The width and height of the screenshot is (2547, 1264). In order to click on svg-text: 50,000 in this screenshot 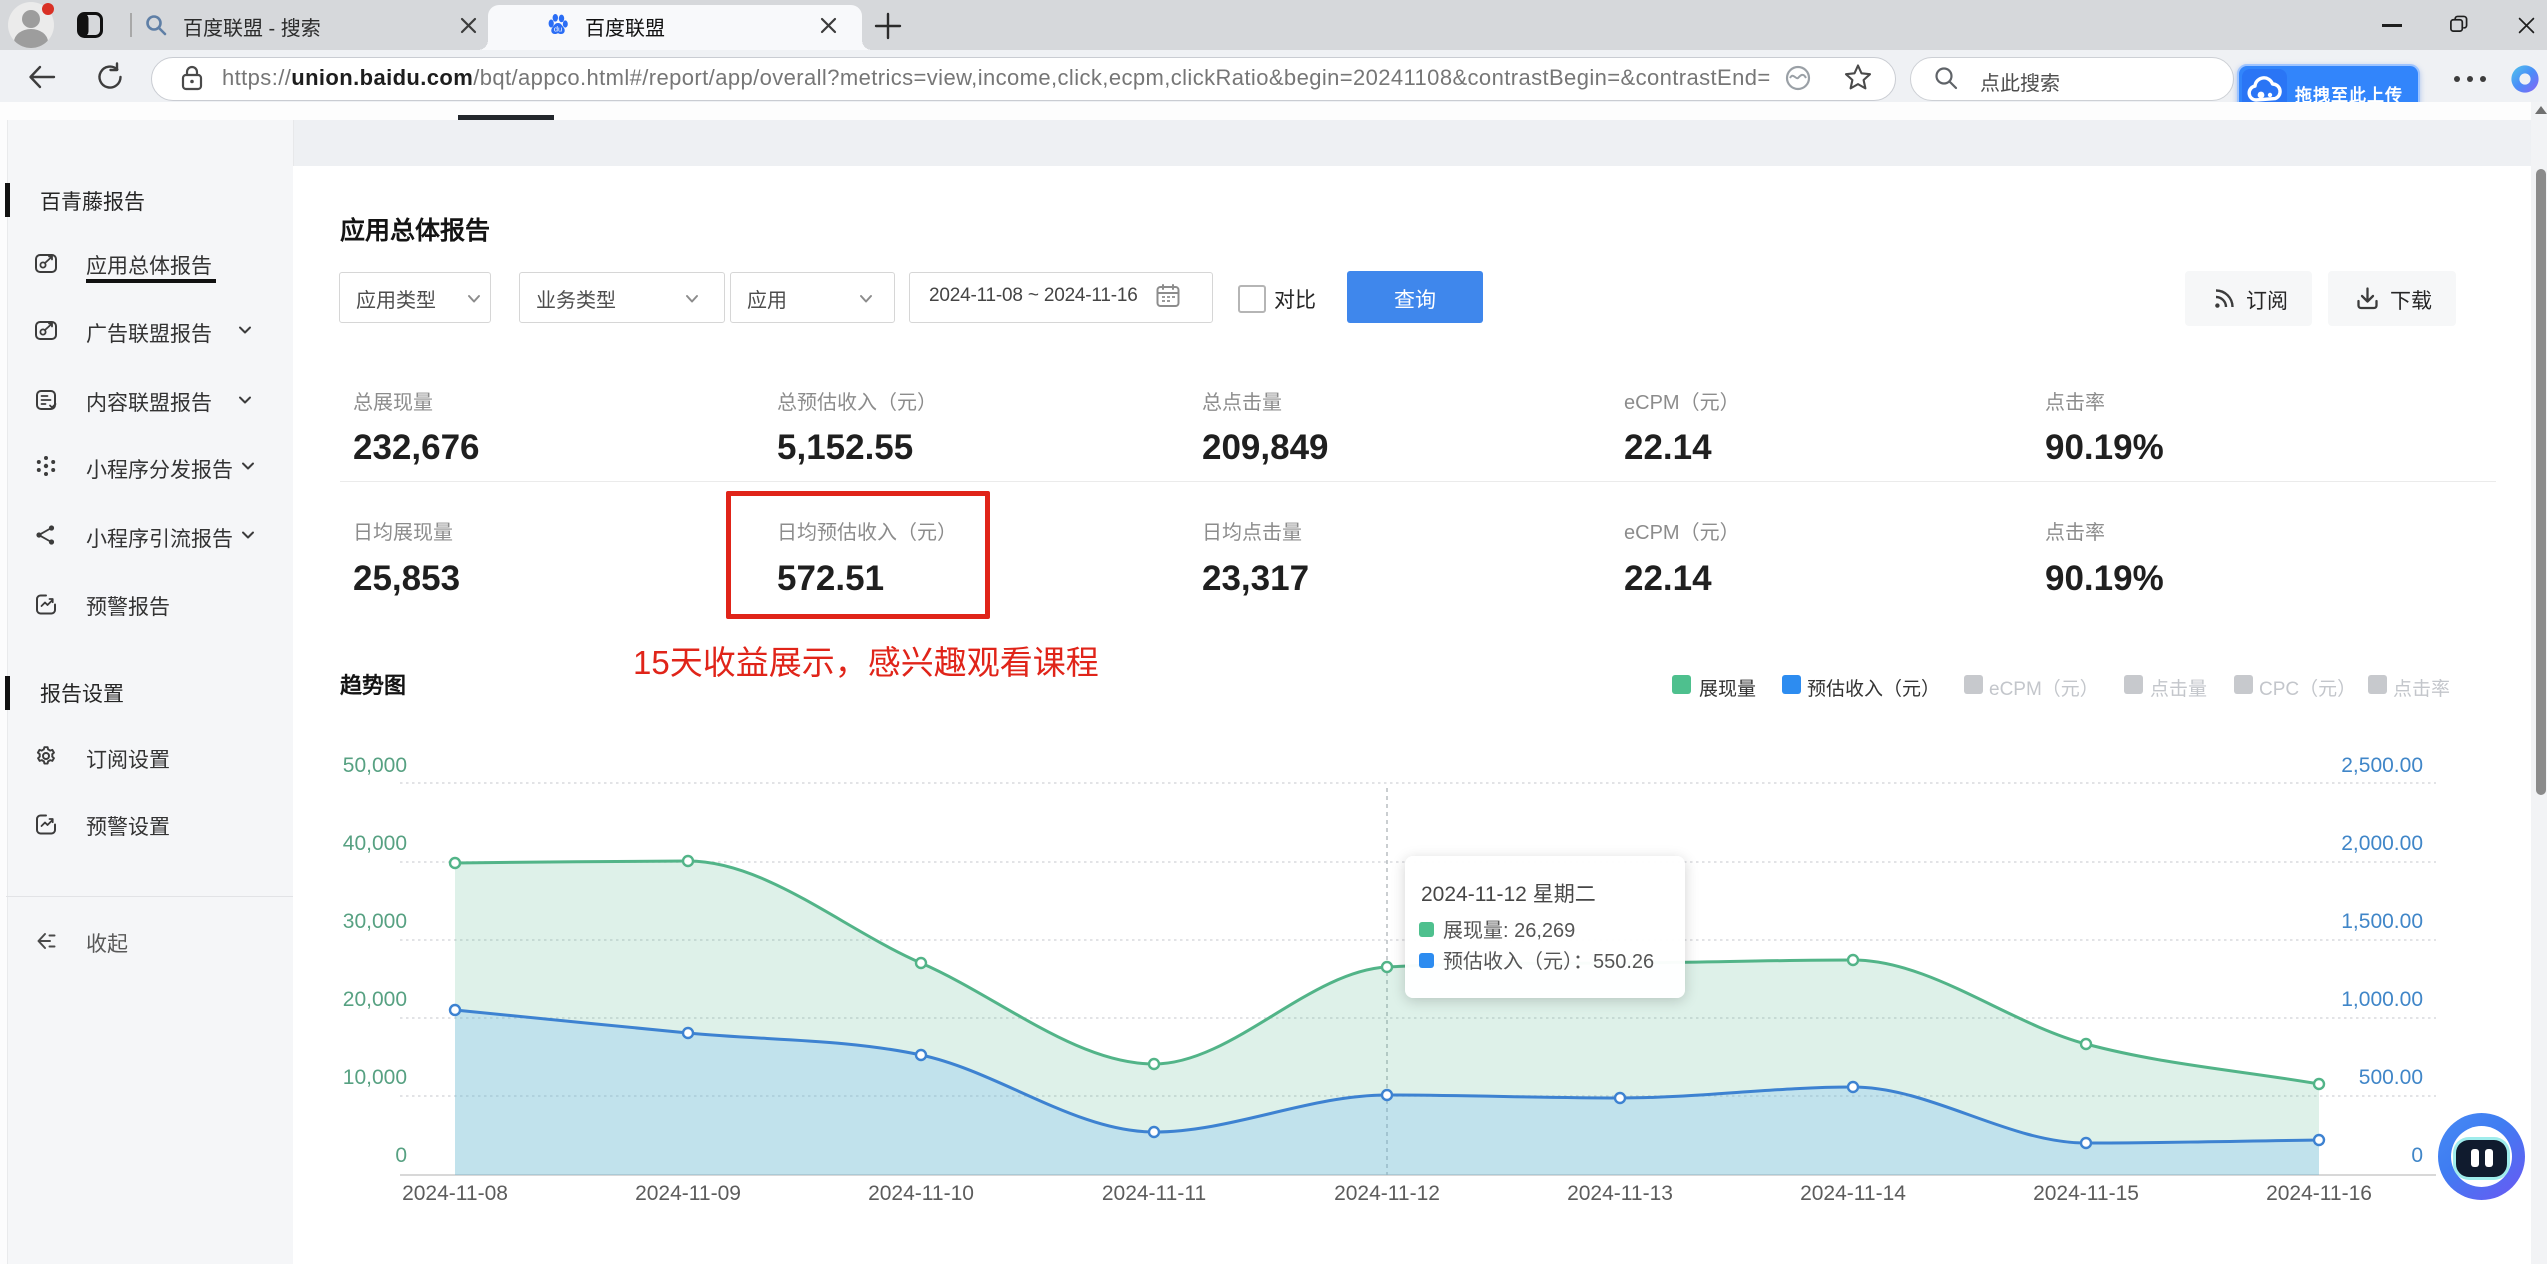, I will do `click(375, 765)`.